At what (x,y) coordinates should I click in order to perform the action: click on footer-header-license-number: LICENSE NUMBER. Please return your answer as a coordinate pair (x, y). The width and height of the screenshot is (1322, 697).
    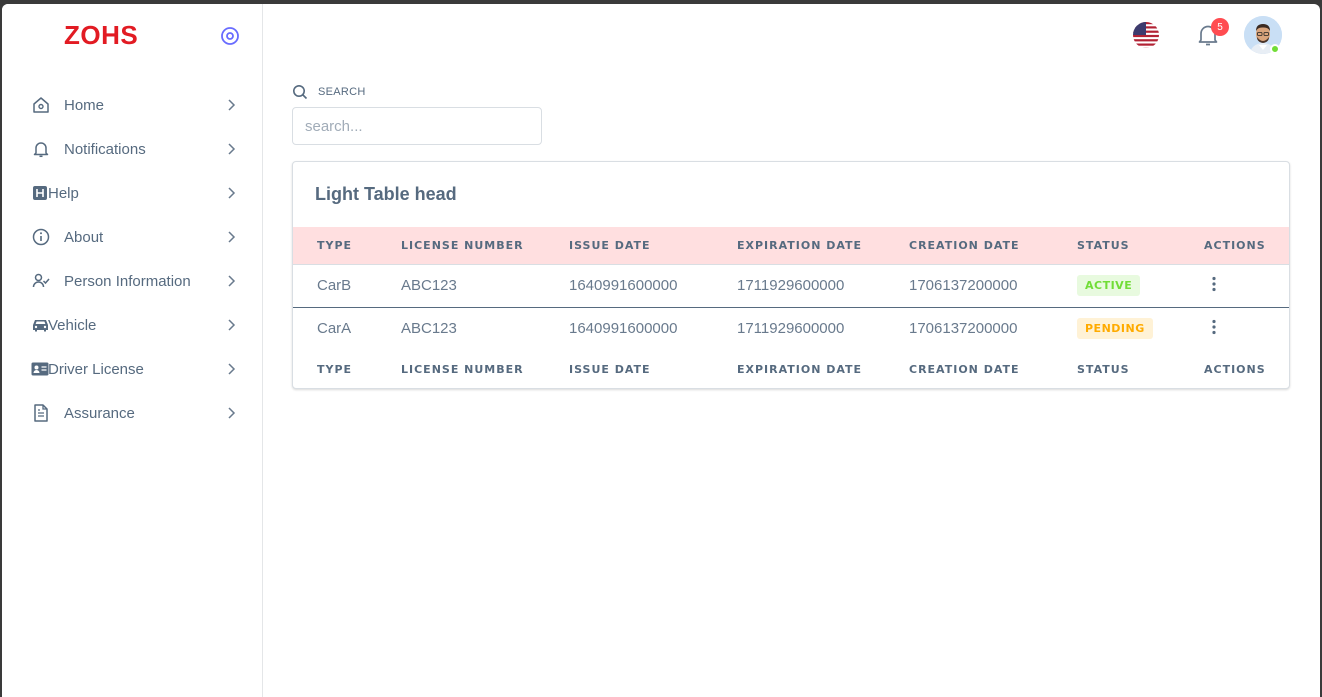
    Looking at the image, I should click on (462, 369).